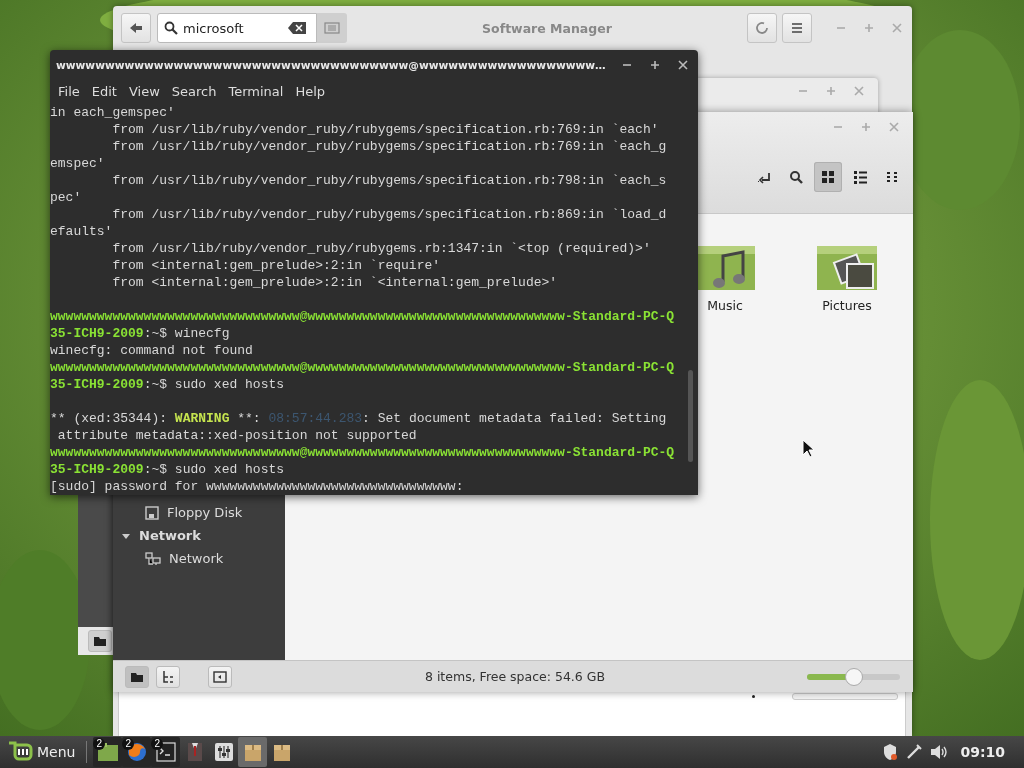 The width and height of the screenshot is (1024, 768). I want to click on suit-icon, so click(194, 752).